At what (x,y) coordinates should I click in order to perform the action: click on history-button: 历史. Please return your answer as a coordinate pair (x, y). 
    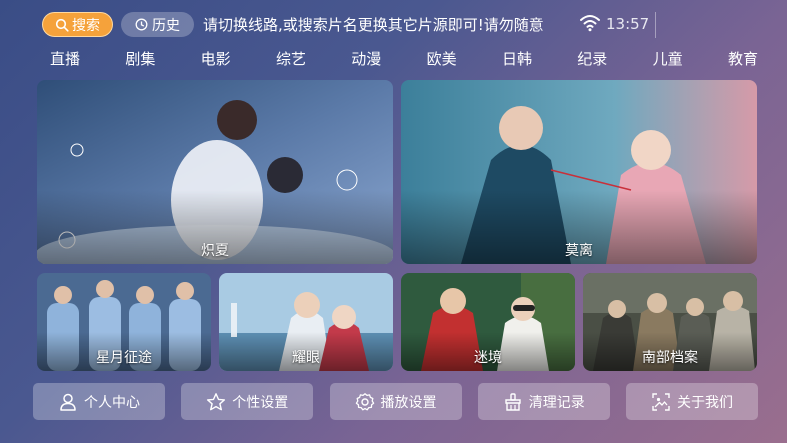
    Looking at the image, I should click on (157, 24).